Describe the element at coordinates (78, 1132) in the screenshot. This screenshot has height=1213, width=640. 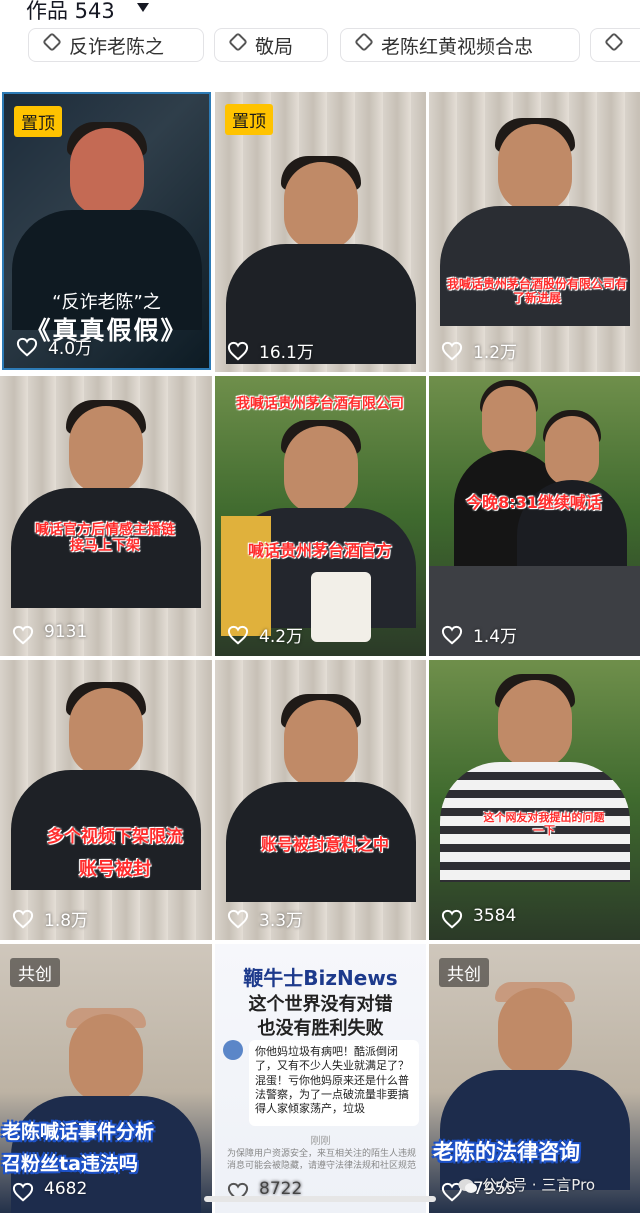
I see `video-caption-line-1: 老陈喊话事件分析` at that location.